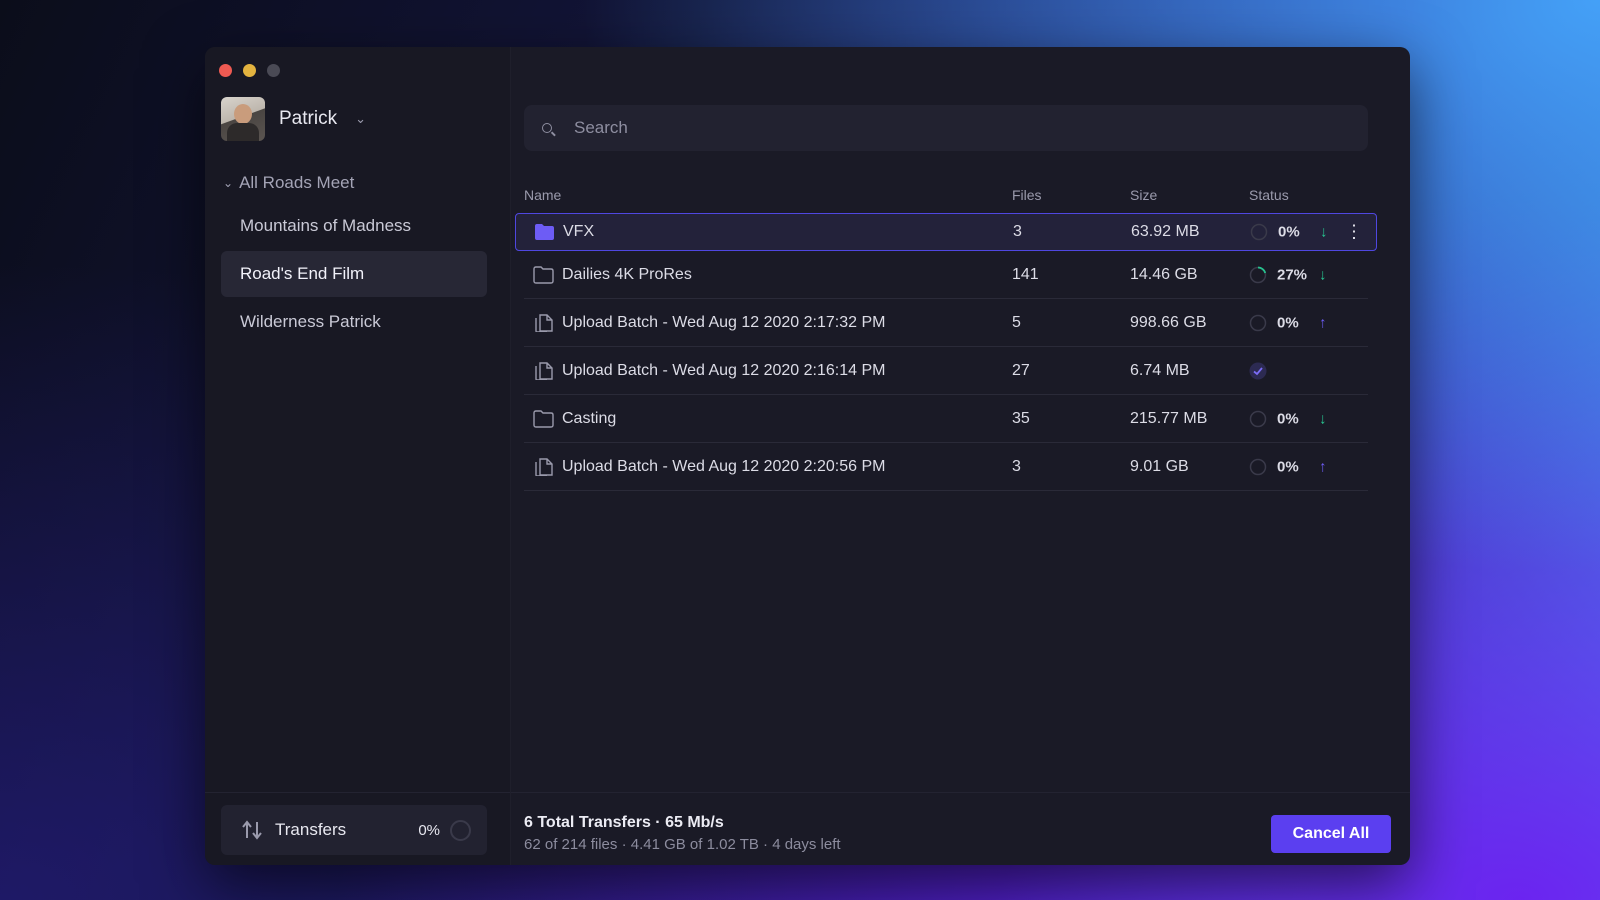 The width and height of the screenshot is (1600, 900). Describe the element at coordinates (1021, 418) in the screenshot. I see `row-files: 35` at that location.